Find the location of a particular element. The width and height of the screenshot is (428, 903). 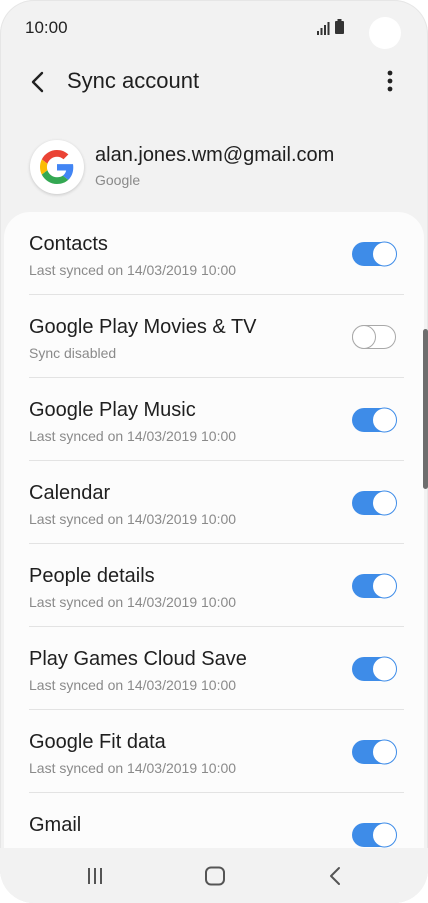

sync-item-title: People details is located at coordinates (92, 576).